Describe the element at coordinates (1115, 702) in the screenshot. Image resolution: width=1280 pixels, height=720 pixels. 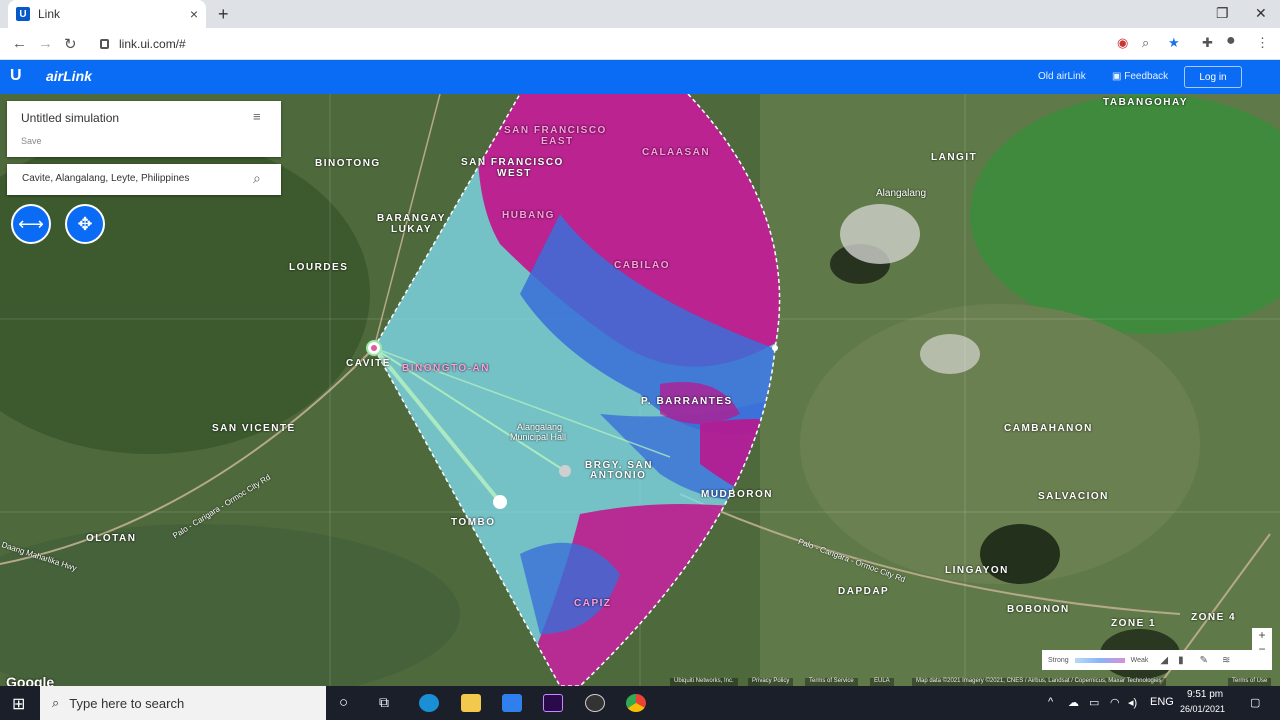
I see `network-icon: ◠` at that location.